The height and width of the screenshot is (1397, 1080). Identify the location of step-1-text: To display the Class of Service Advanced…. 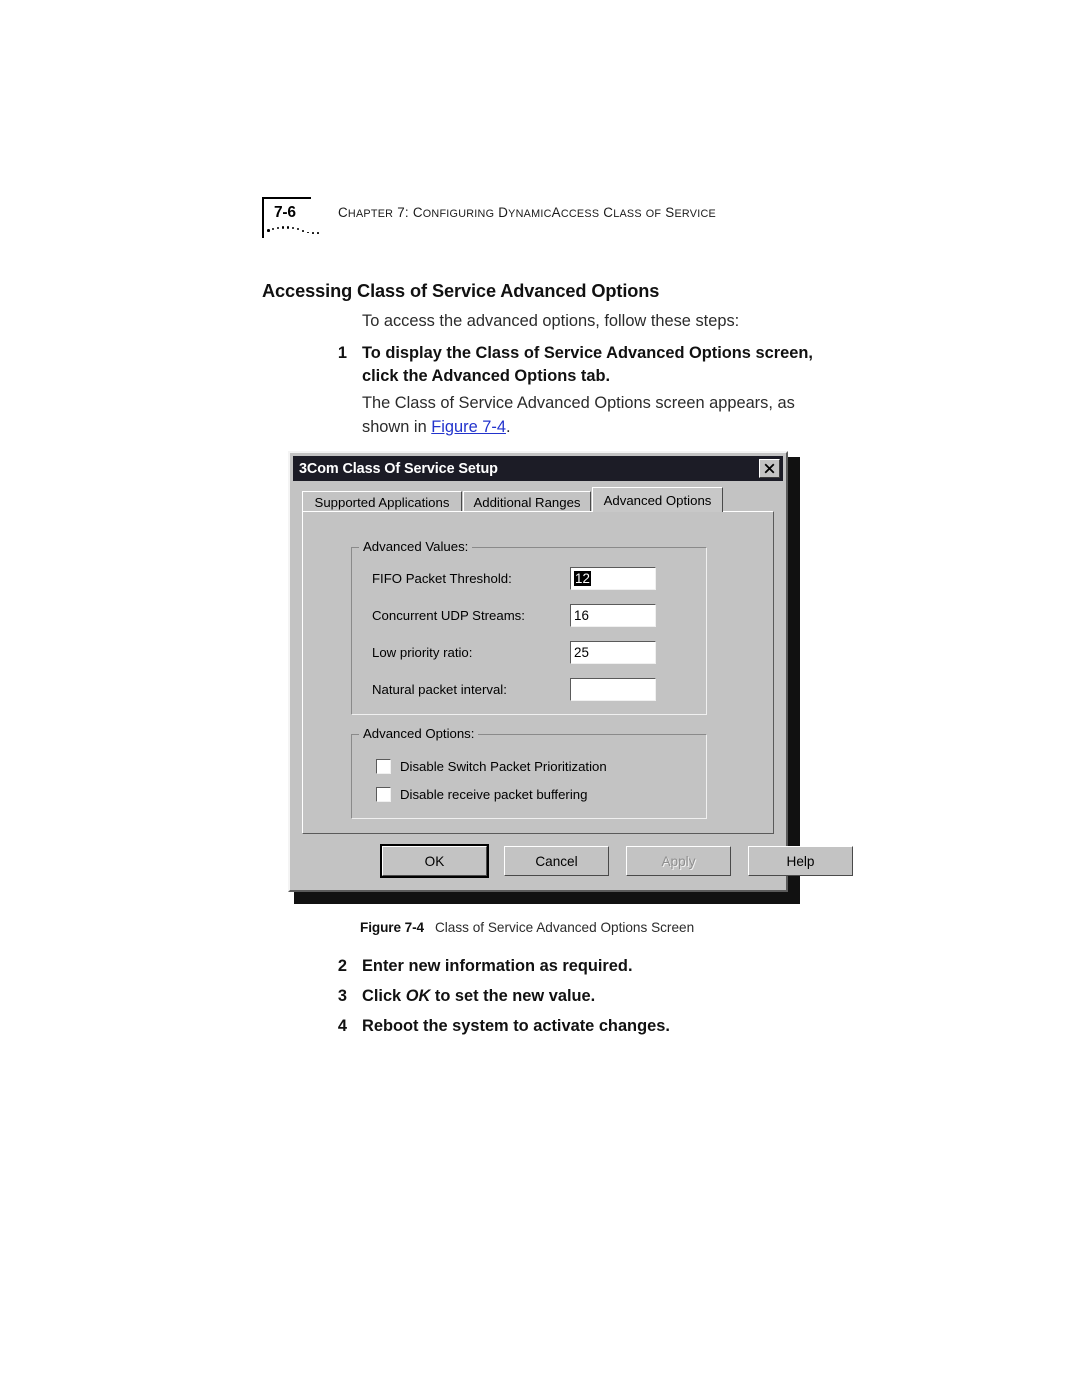
(587, 364).